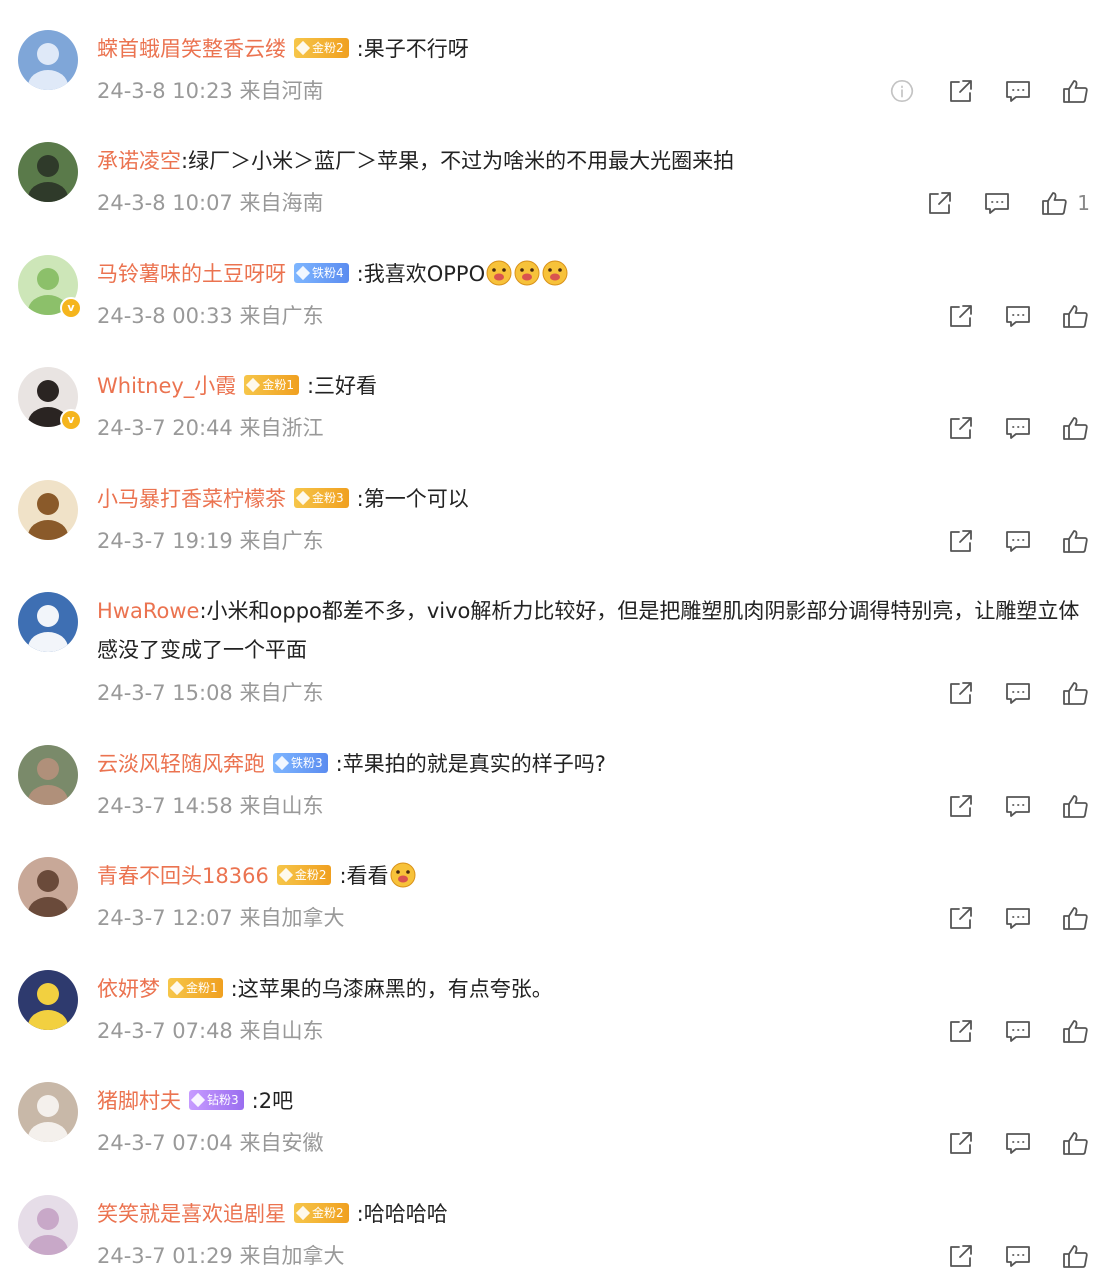  What do you see at coordinates (591, 499) in the screenshot?
I see `comment-line: 小马暴打香菜柠檬茶 金粉3 :第一个可以` at bounding box center [591, 499].